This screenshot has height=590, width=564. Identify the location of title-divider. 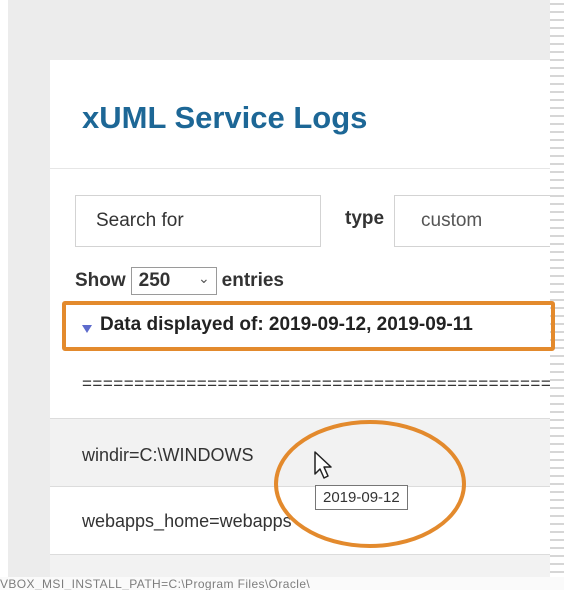
(303, 168).